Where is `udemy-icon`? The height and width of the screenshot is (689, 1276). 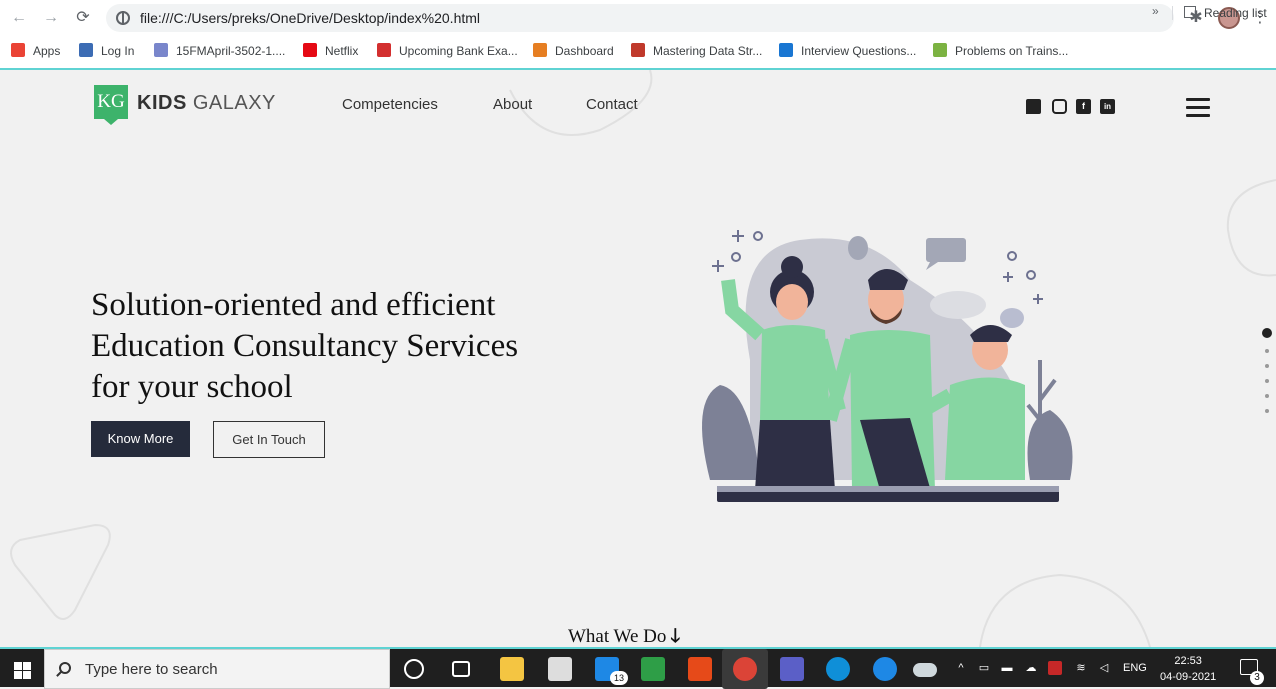
udemy-icon is located at coordinates (638, 50).